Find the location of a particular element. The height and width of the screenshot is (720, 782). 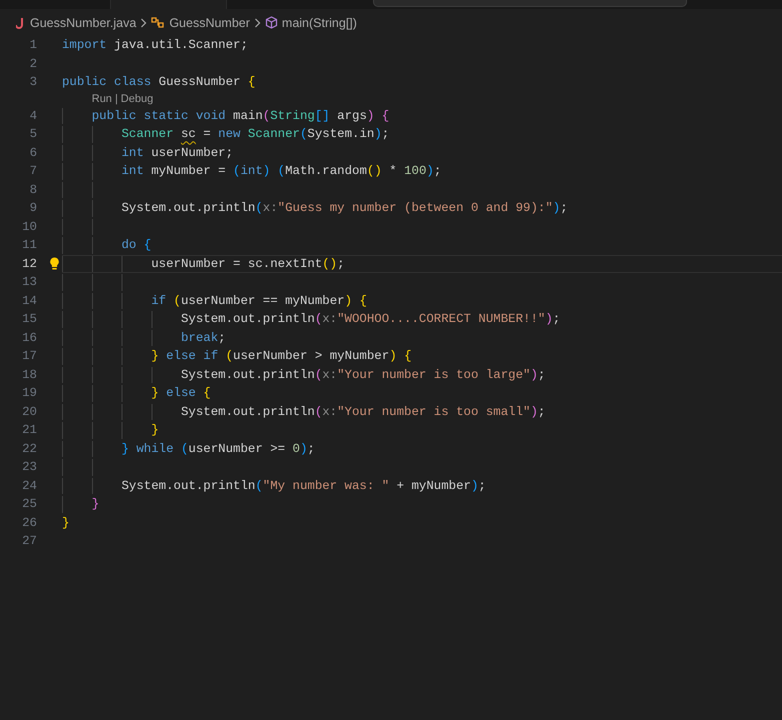

line-number: 19 is located at coordinates (29, 393).